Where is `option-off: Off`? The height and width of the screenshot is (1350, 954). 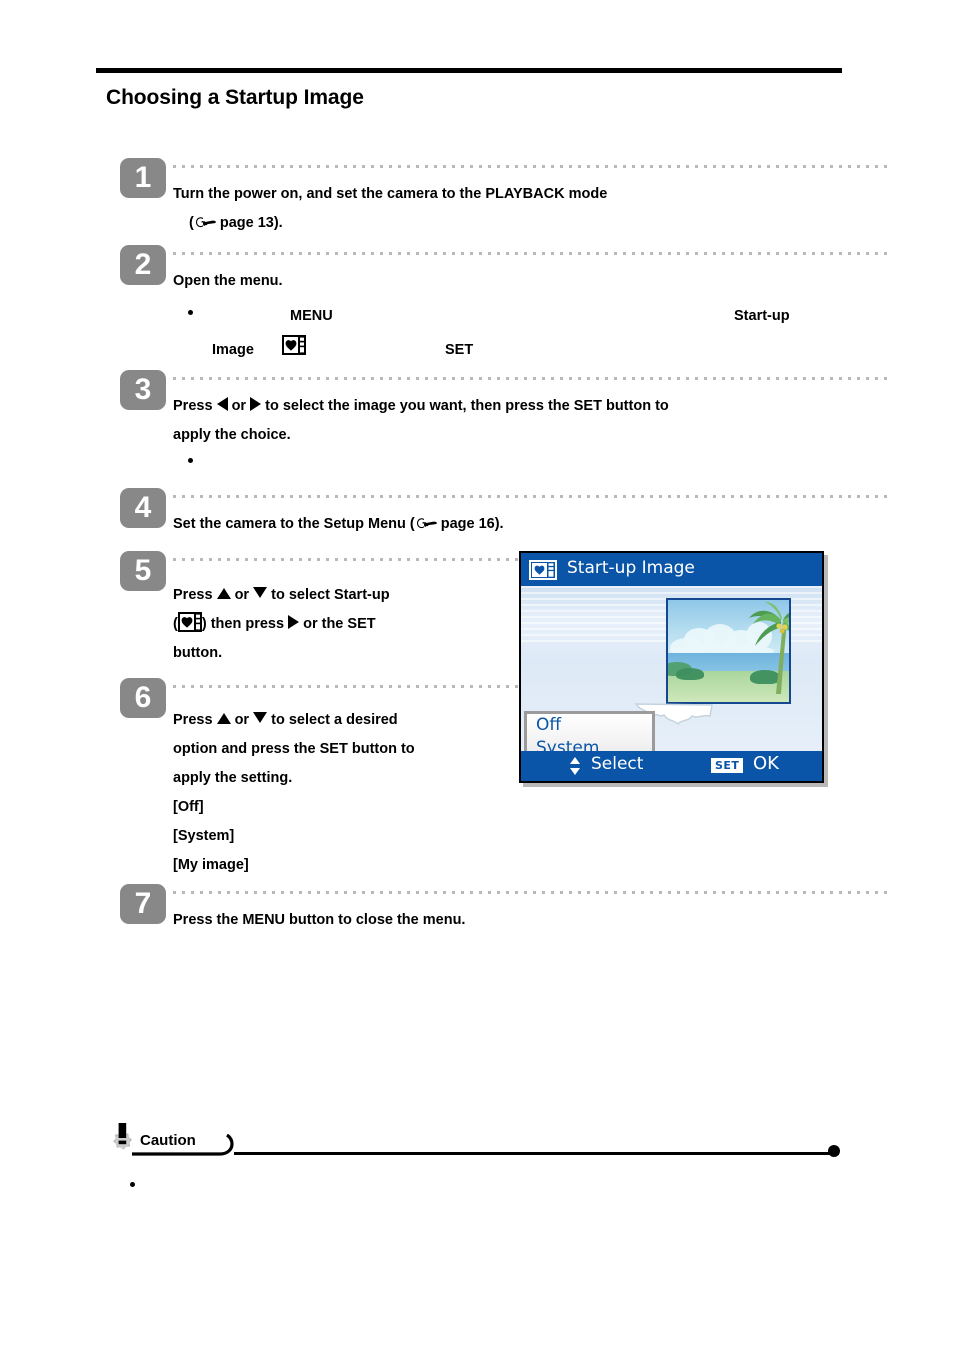
option-off: Off is located at coordinates (589, 725).